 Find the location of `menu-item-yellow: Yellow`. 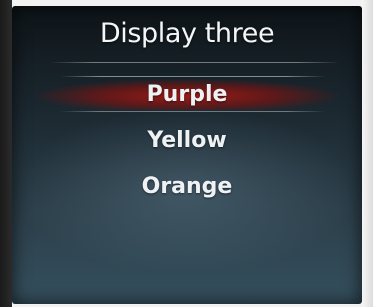

menu-item-yellow: Yellow is located at coordinates (187, 140).